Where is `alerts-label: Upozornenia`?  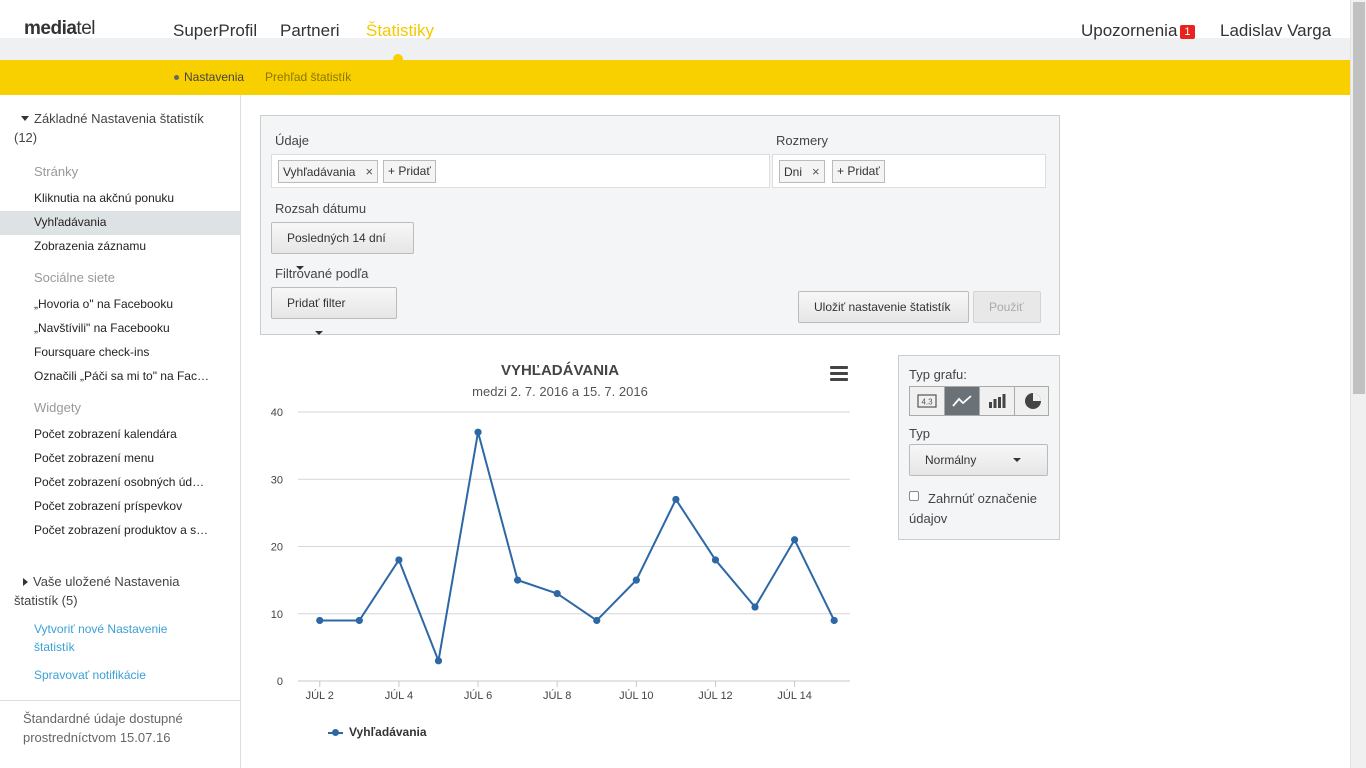 alerts-label: Upozornenia is located at coordinates (1129, 30).